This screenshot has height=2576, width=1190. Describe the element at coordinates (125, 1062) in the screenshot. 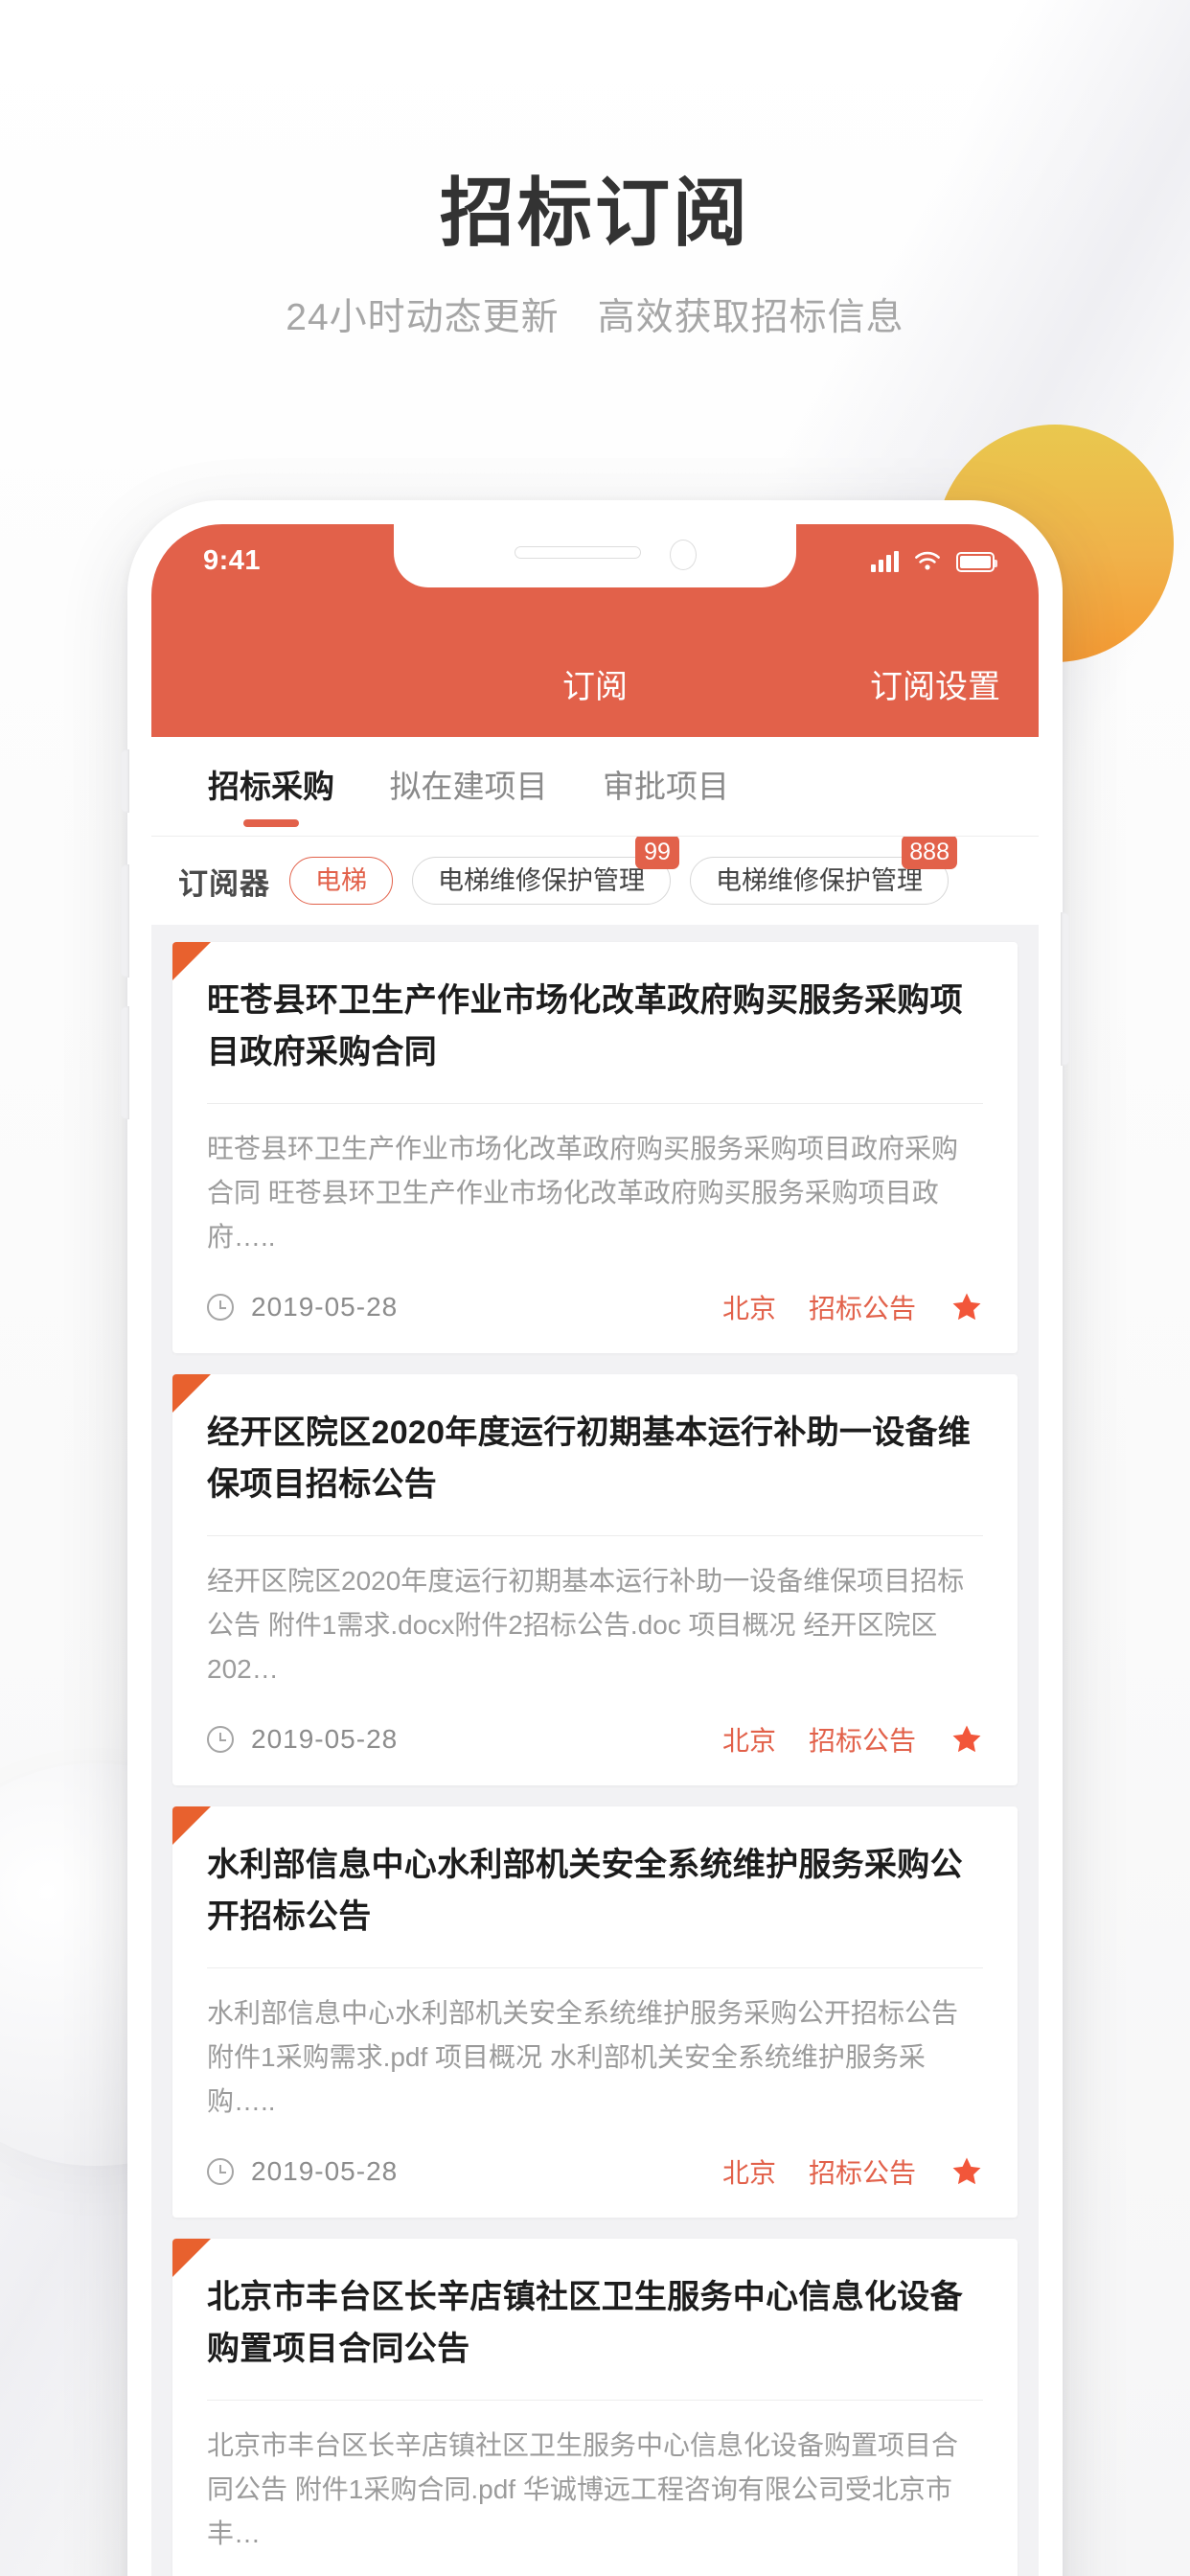

I see `phone-volume-down-button` at that location.